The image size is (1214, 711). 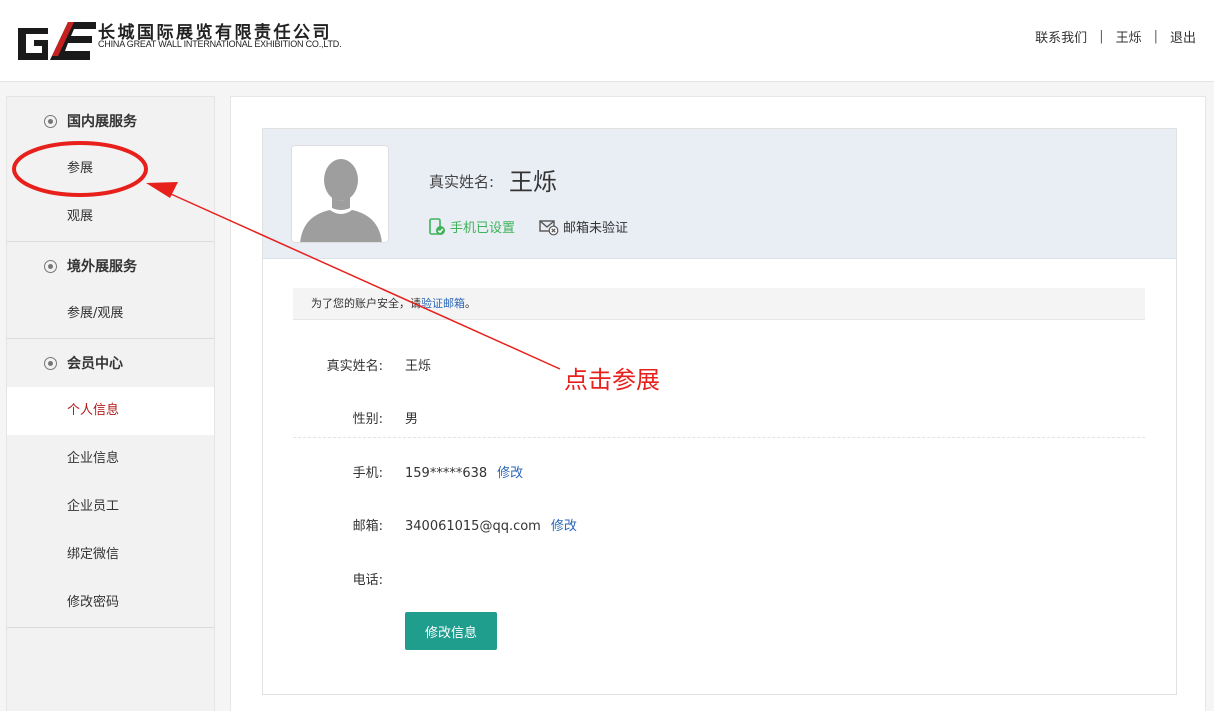 I want to click on edit-phone-link: 修改, so click(x=510, y=473).